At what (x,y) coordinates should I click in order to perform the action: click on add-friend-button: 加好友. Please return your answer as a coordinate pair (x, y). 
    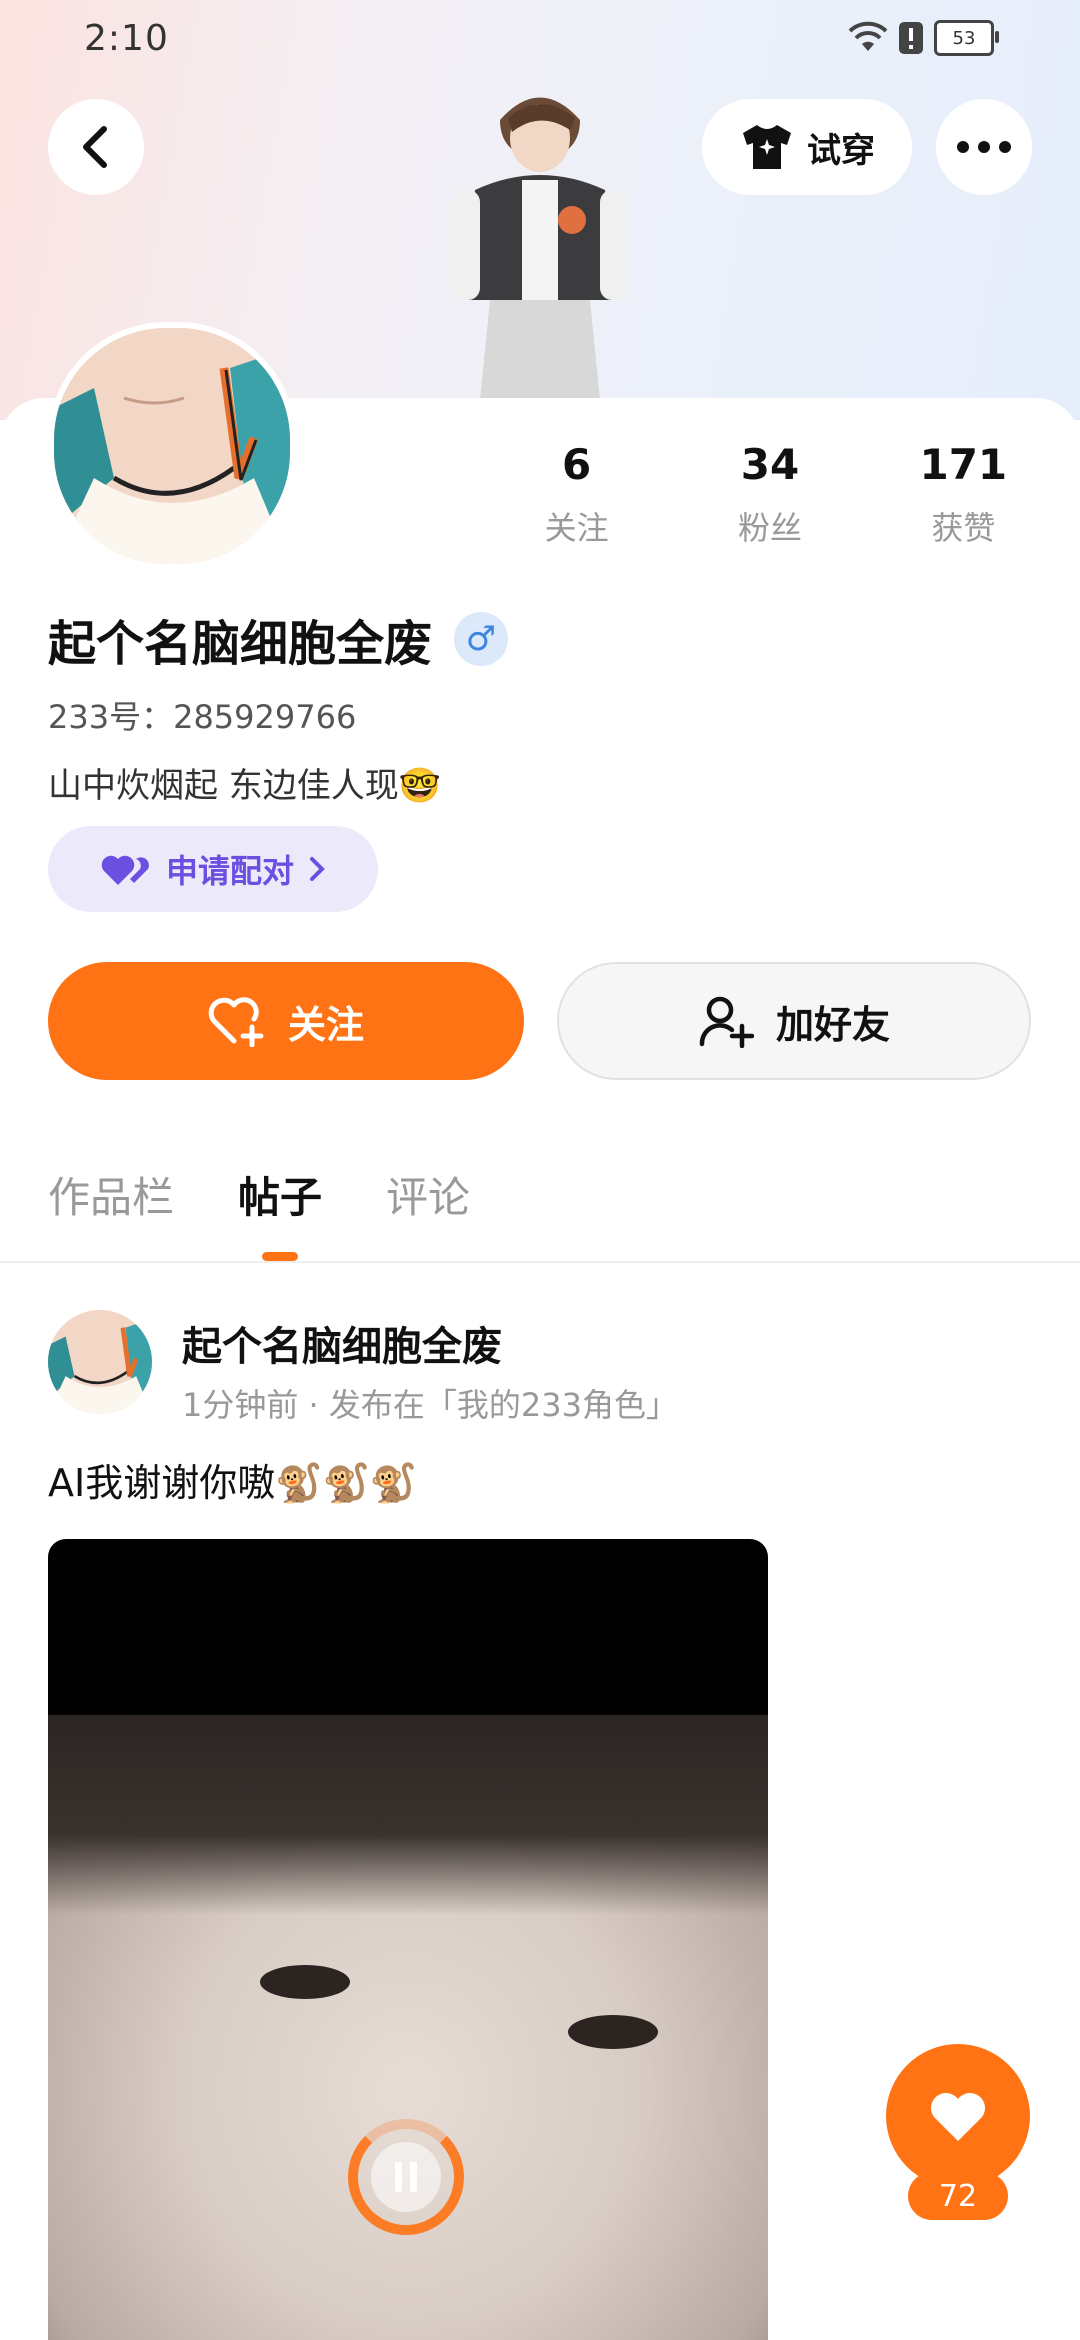
    Looking at the image, I should click on (794, 1021).